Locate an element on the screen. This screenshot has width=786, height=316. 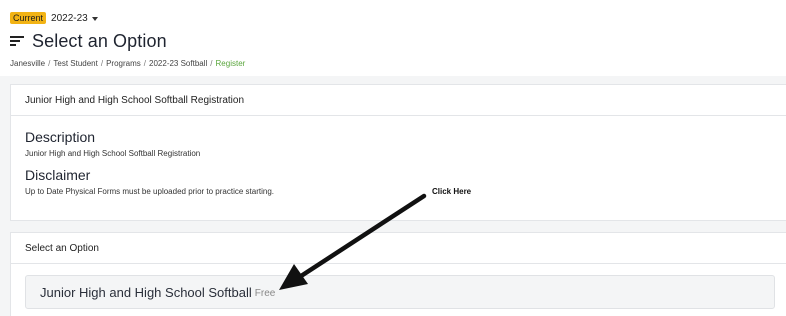
page-title: Select an Option is located at coordinates (99, 40).